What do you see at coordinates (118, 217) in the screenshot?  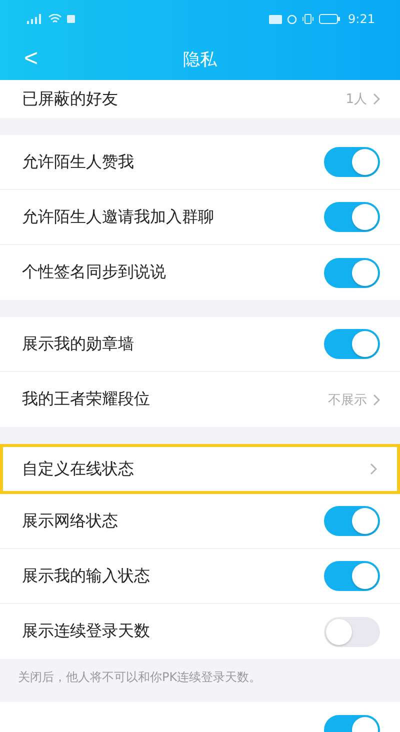 I see `setting-label: 允许陌生人邀请我加入群聊` at bounding box center [118, 217].